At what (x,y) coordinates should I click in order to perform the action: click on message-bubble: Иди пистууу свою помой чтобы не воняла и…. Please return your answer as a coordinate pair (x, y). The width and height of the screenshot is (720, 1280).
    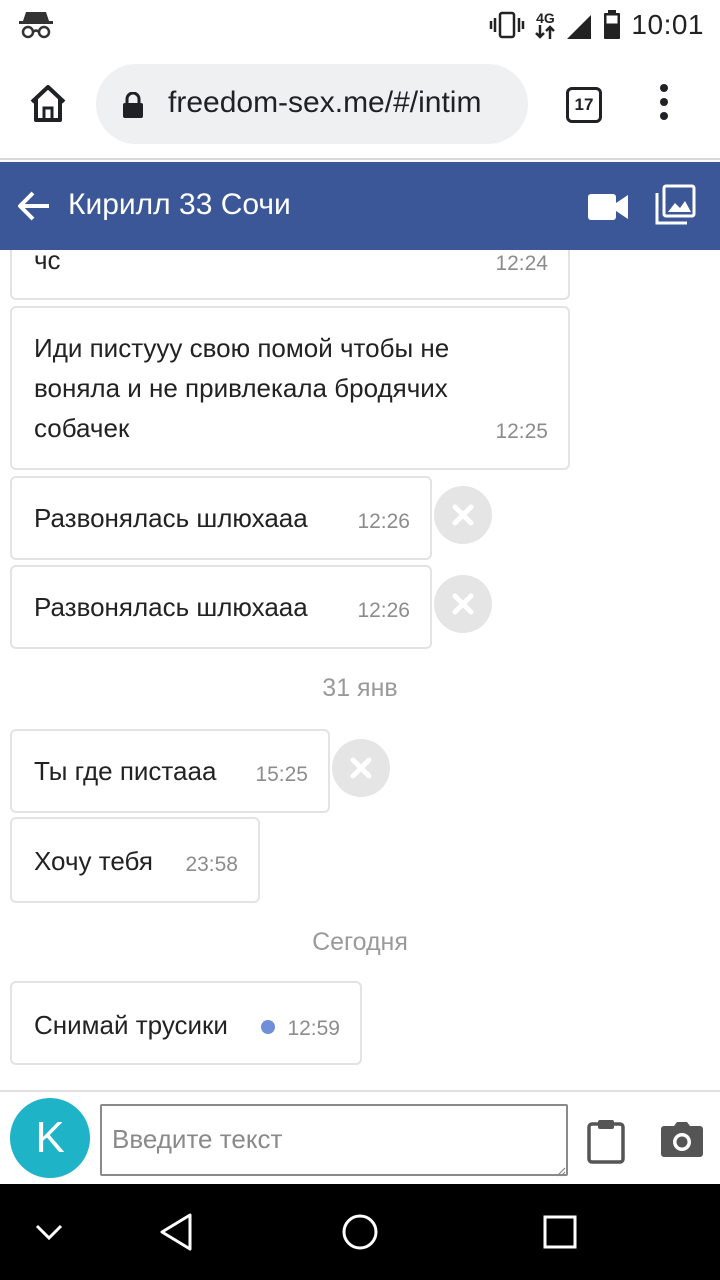
    Looking at the image, I should click on (290, 388).